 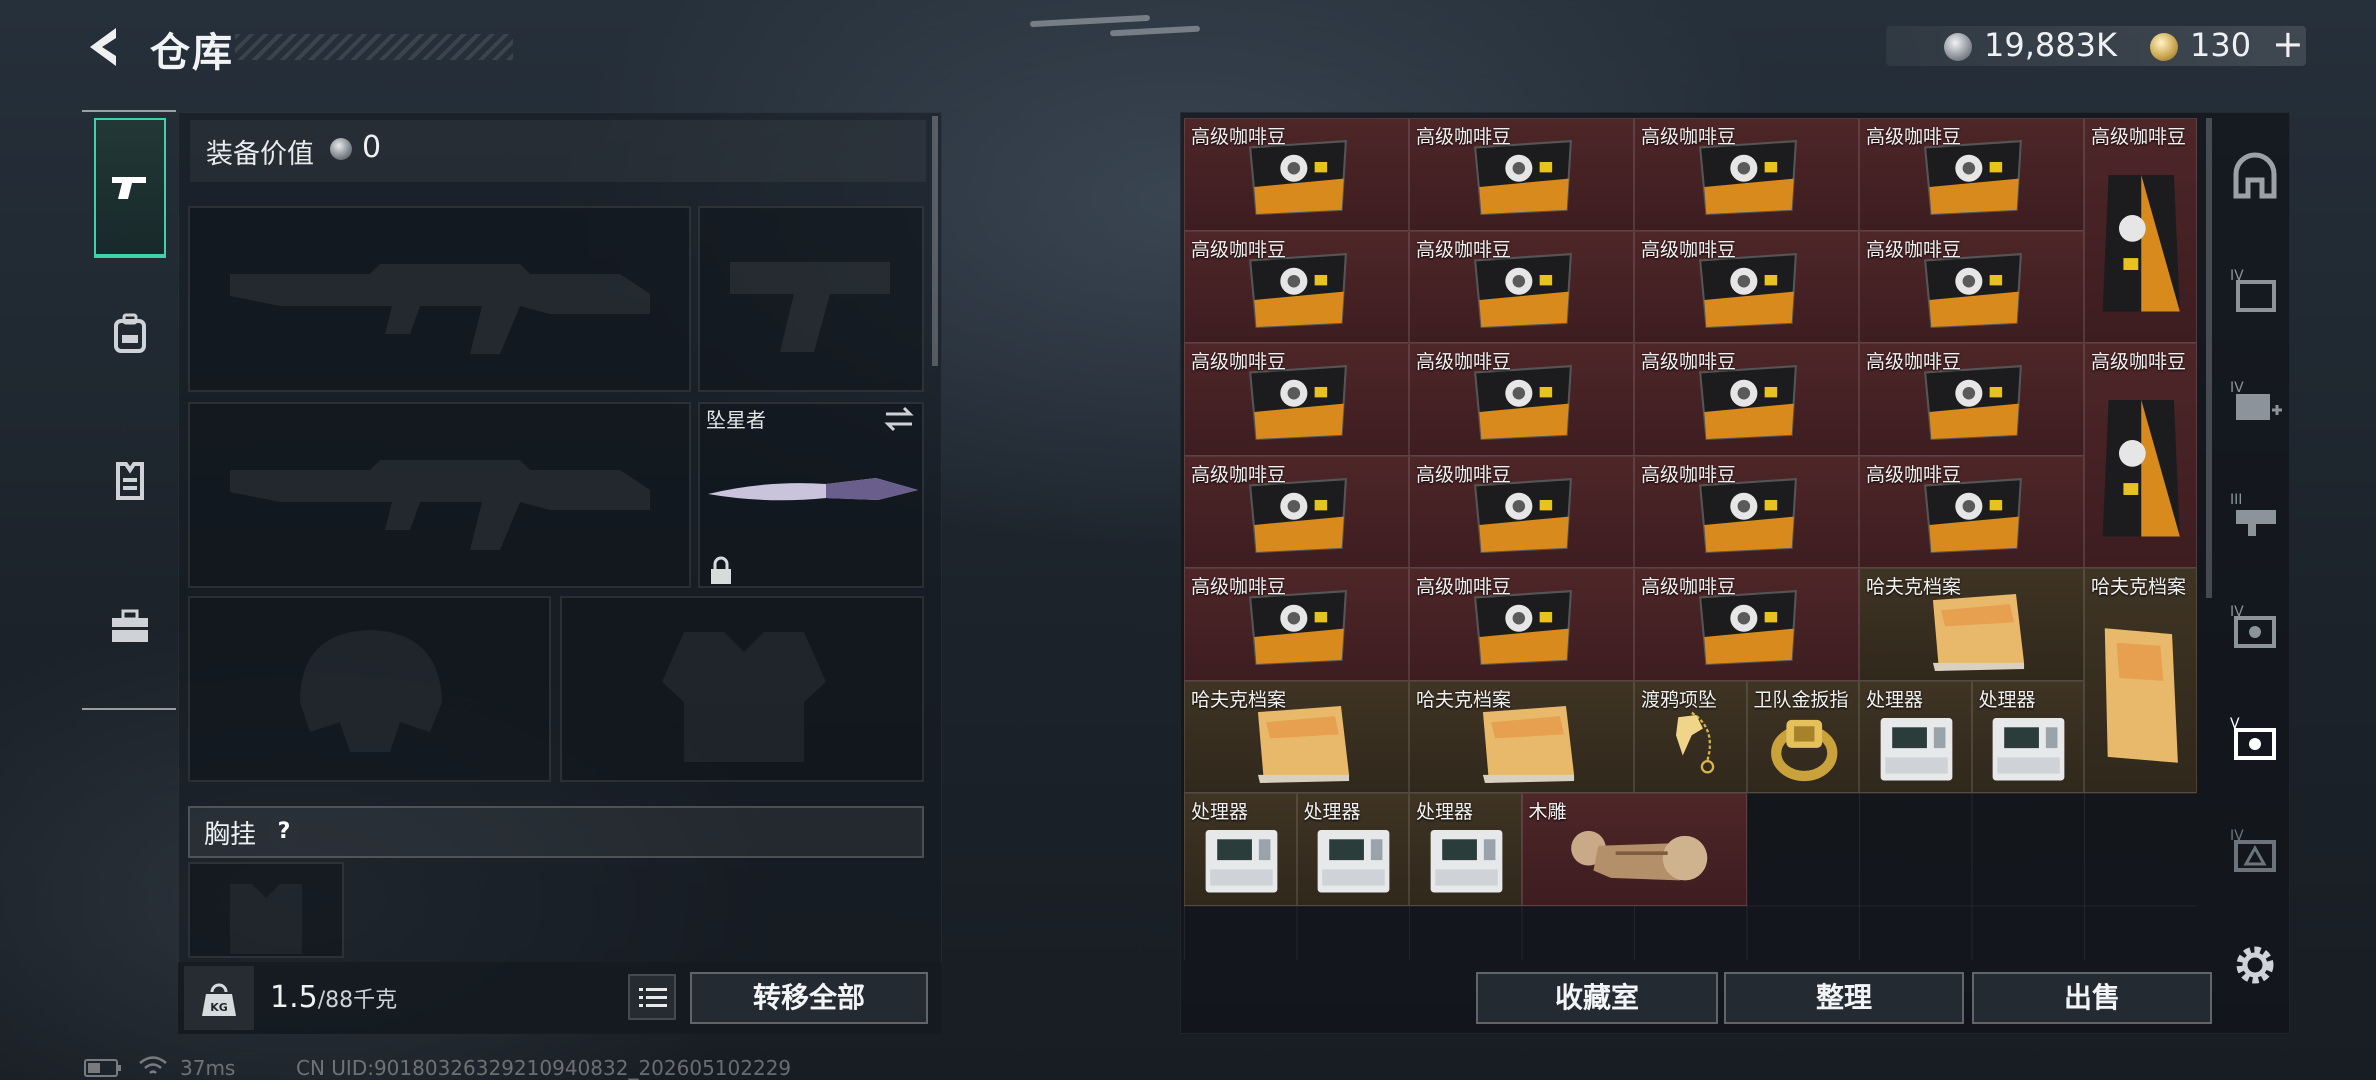 What do you see at coordinates (284, 832) in the screenshot?
I see `chest-help-button: ?` at bounding box center [284, 832].